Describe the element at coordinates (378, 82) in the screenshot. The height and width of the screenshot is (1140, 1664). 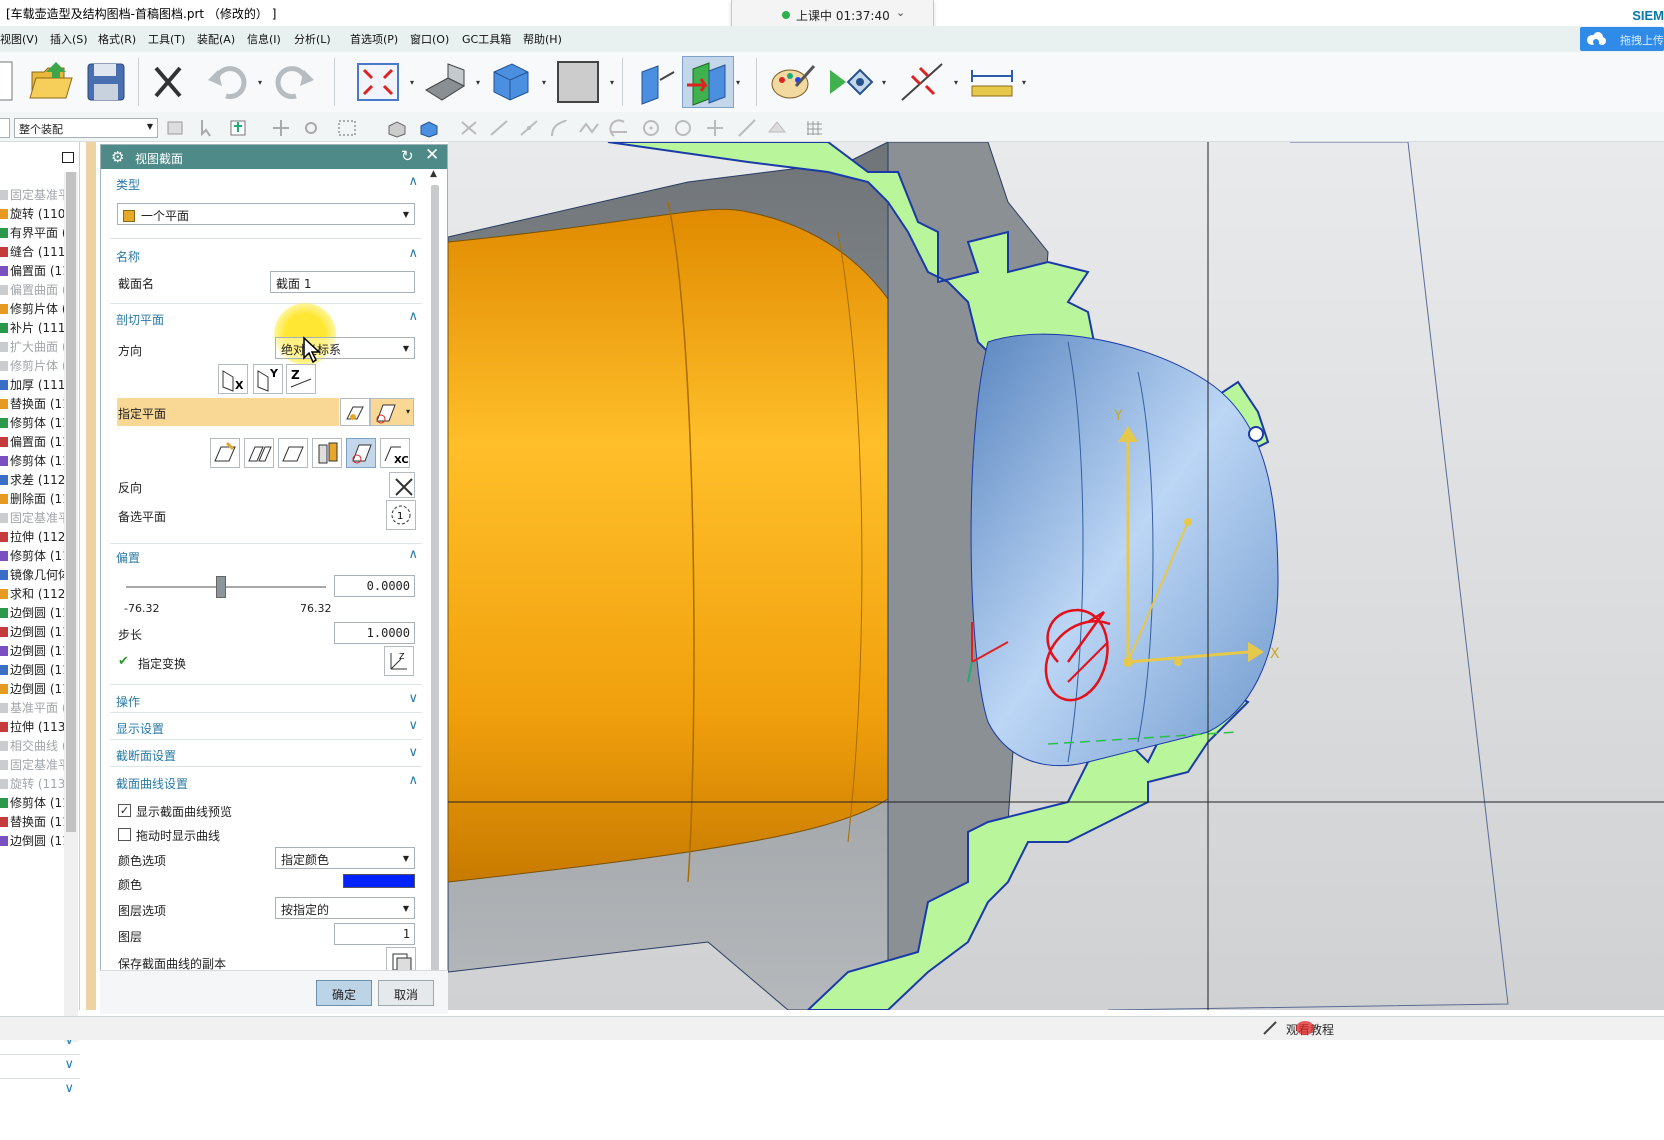
I see `fit-view-icon` at that location.